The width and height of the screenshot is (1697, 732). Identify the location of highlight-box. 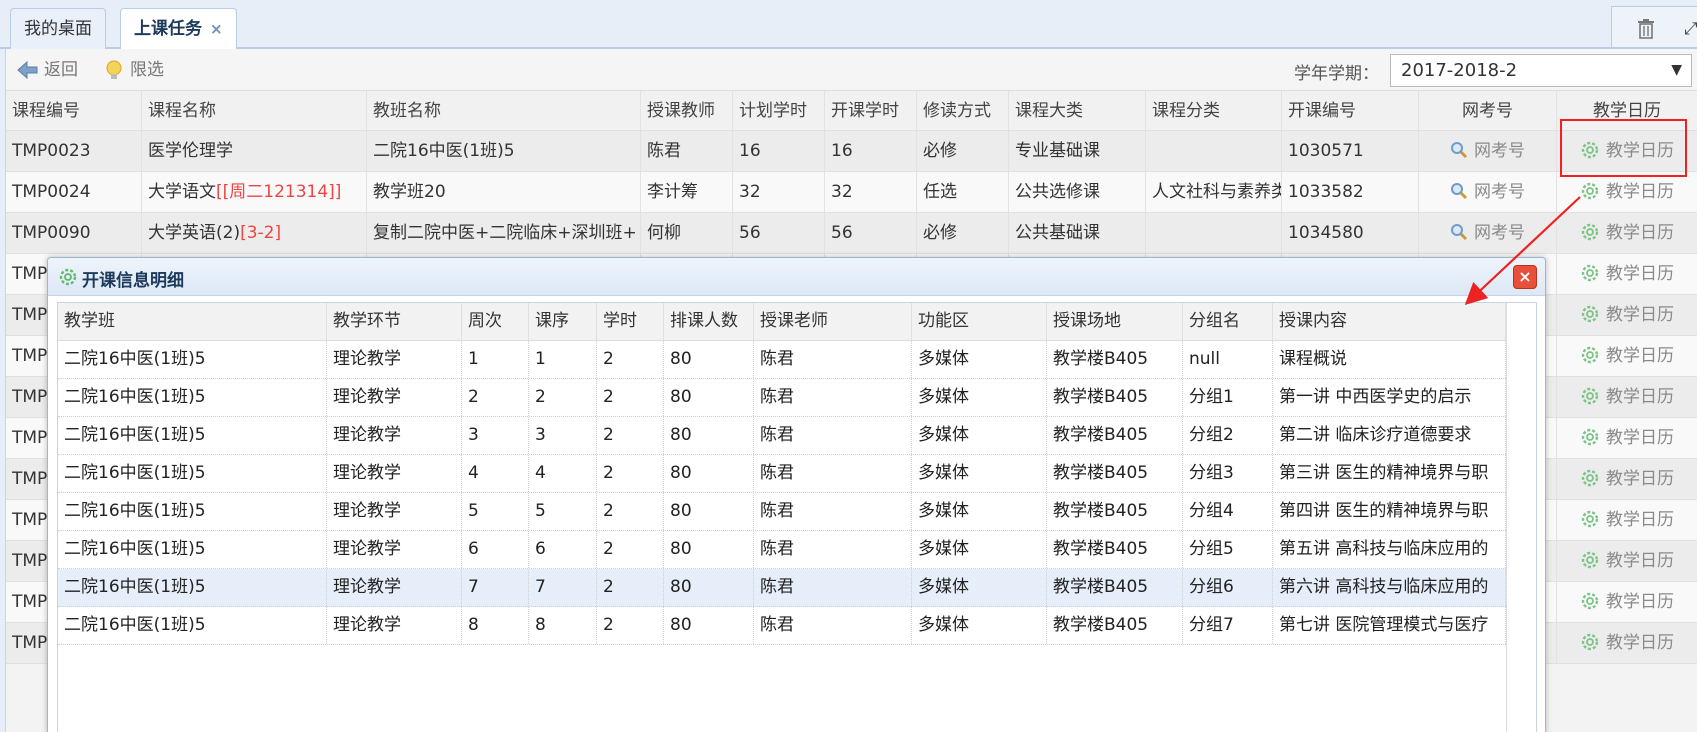
(1623, 148).